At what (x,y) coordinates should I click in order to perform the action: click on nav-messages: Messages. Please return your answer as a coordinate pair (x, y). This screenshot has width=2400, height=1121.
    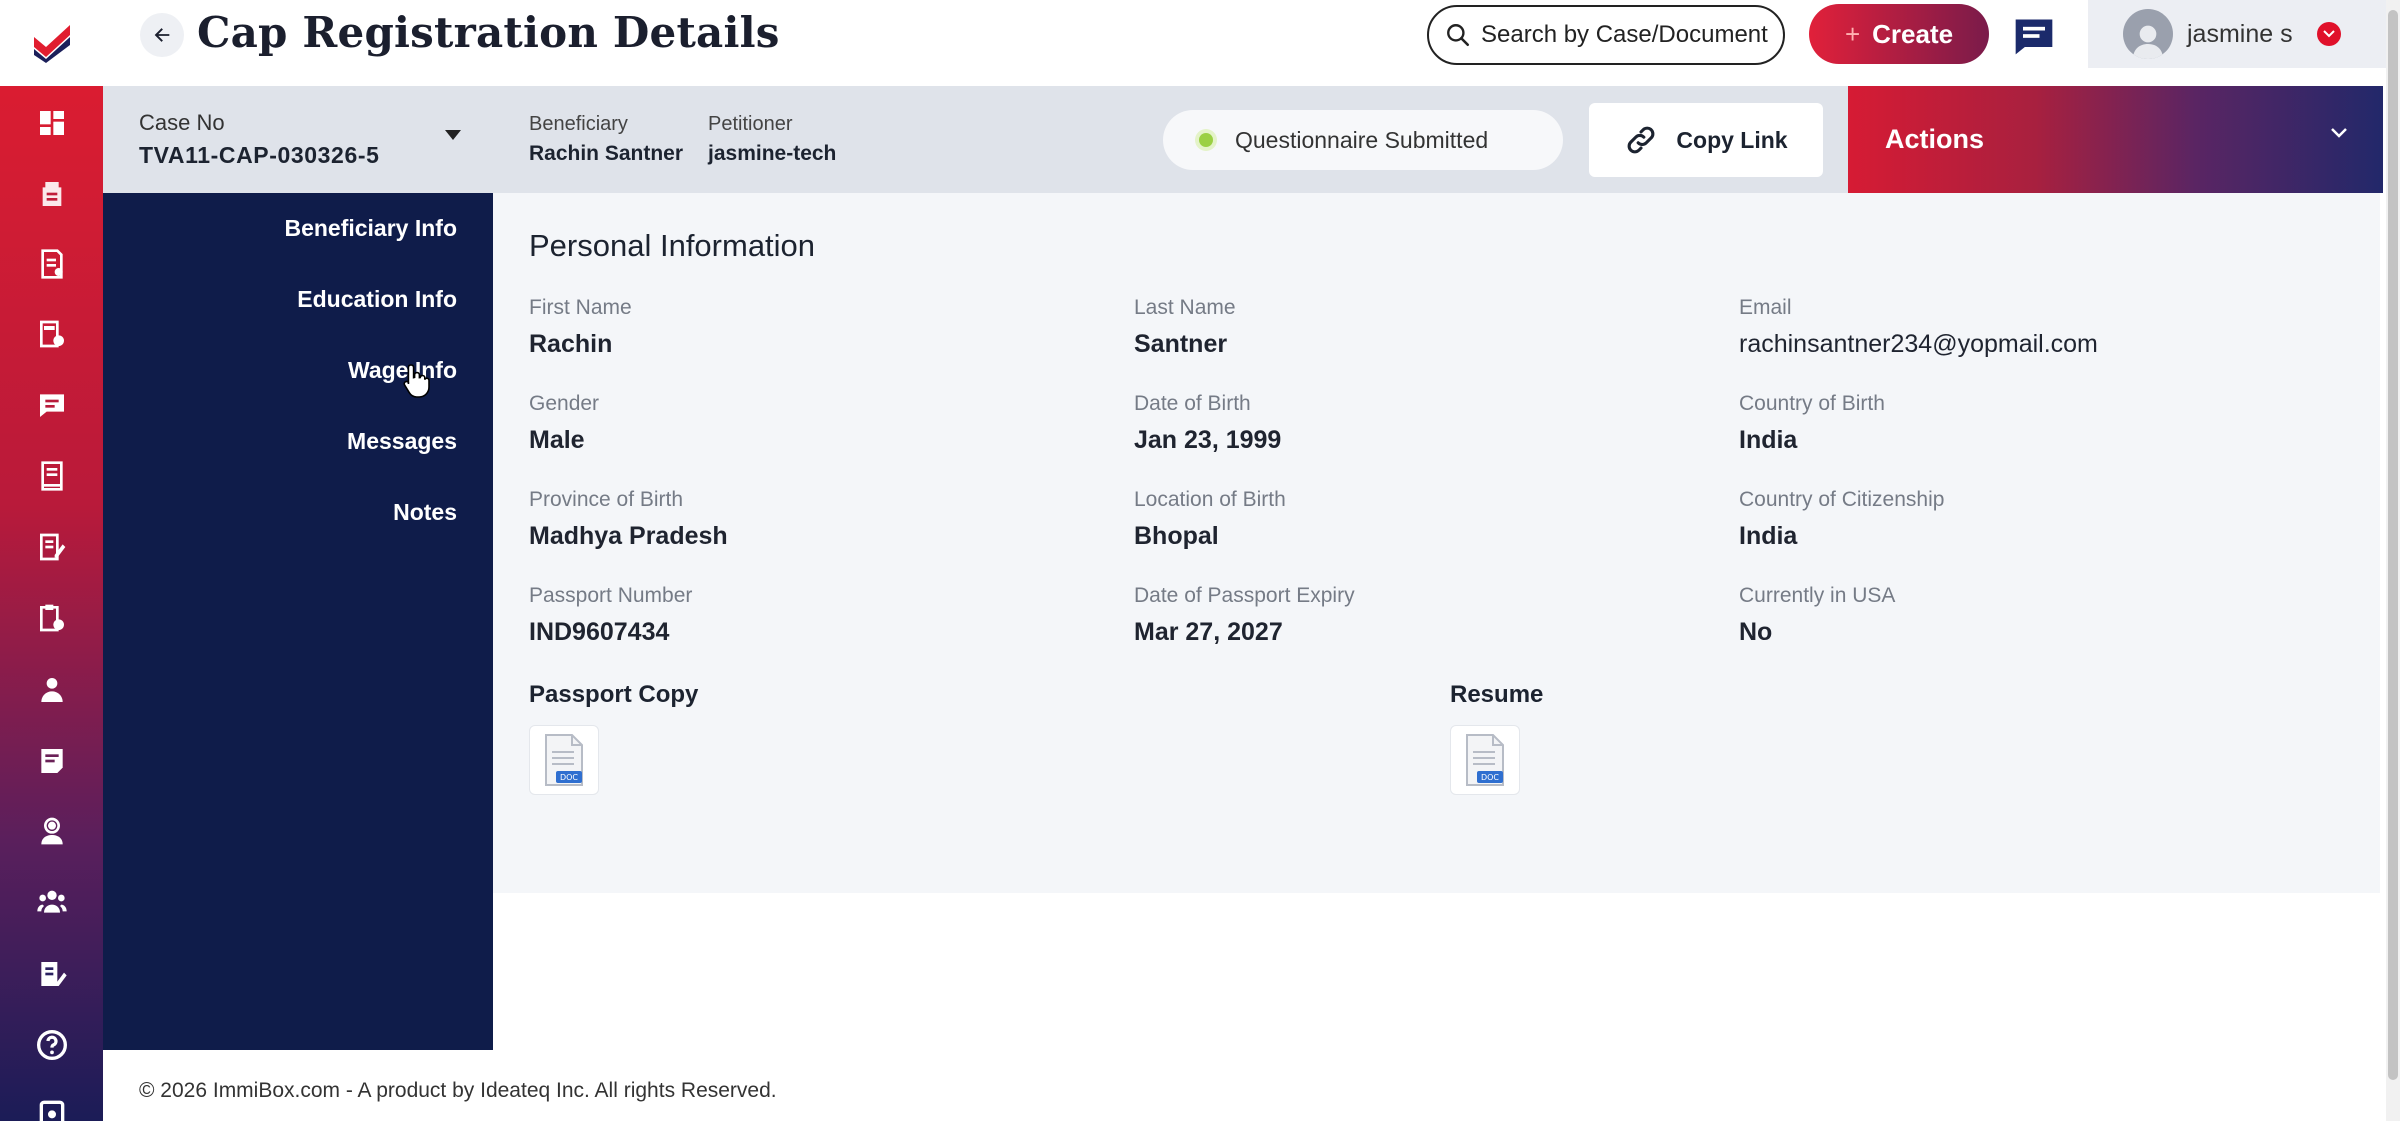
    Looking at the image, I should click on (402, 441).